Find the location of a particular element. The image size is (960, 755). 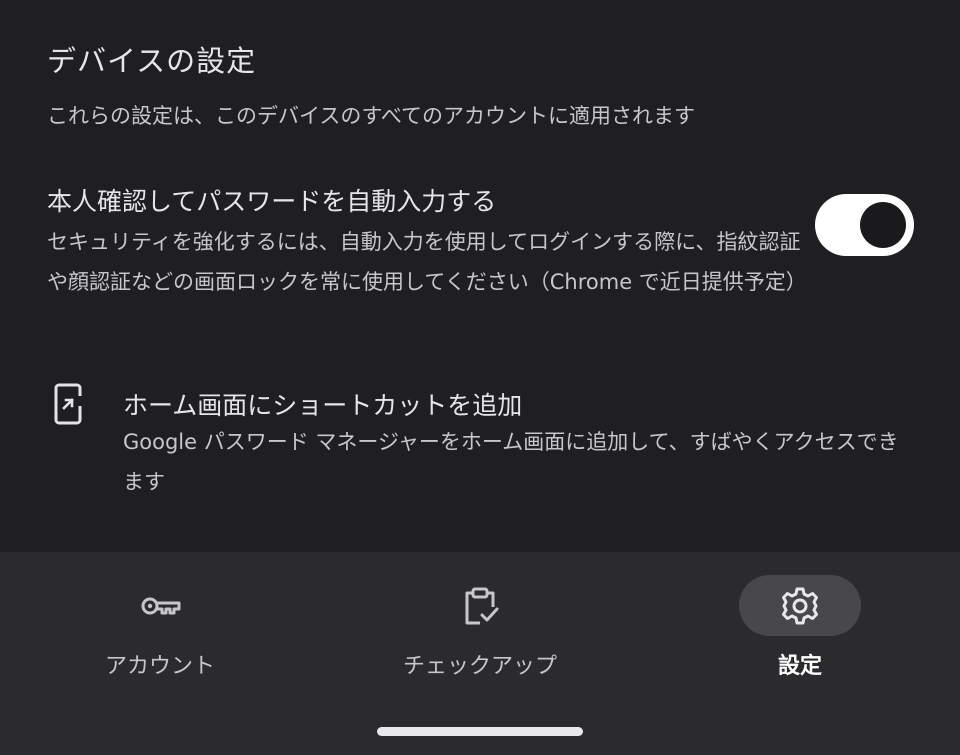

autofill-setting-title: 本人確認してパスワードを自動入力する is located at coordinates (272, 201).